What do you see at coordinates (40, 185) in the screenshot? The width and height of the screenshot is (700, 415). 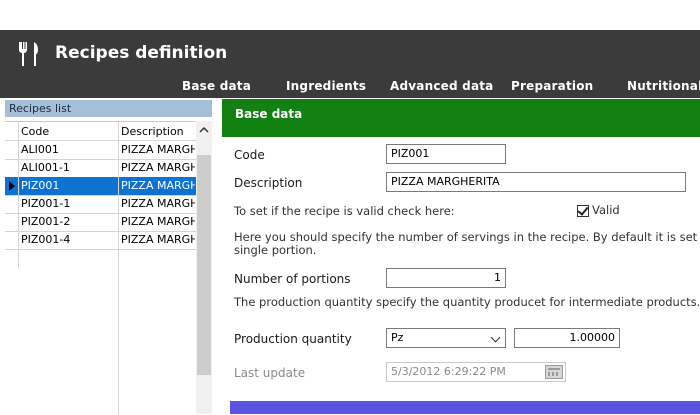 I see `cell-code: PIZ001` at bounding box center [40, 185].